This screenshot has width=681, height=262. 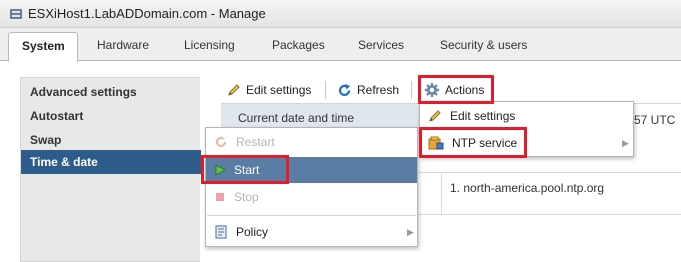 What do you see at coordinates (381, 45) in the screenshot?
I see `tab-services: Services` at bounding box center [381, 45].